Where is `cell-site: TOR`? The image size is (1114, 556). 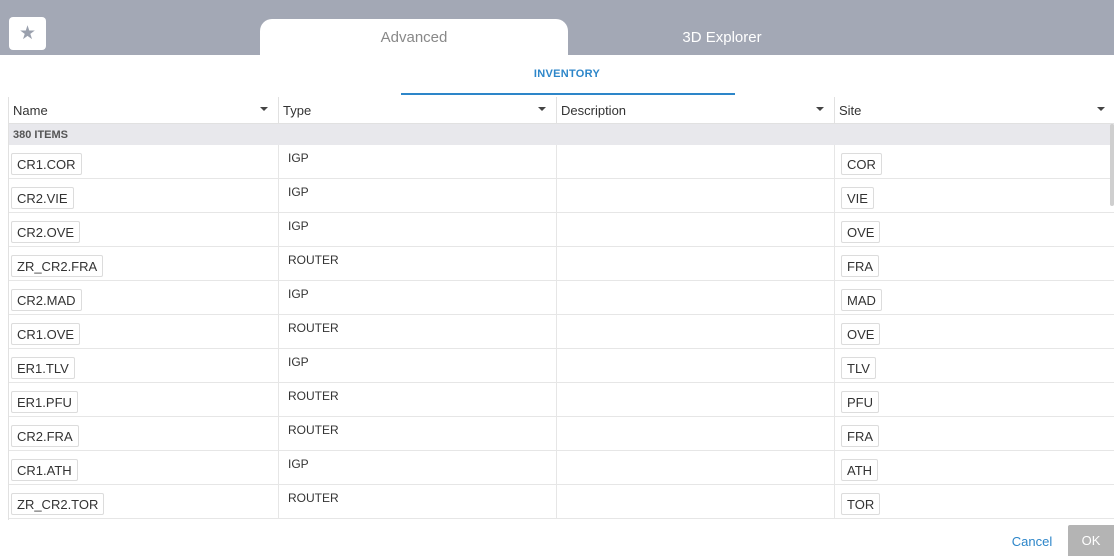
cell-site: TOR is located at coordinates (974, 502).